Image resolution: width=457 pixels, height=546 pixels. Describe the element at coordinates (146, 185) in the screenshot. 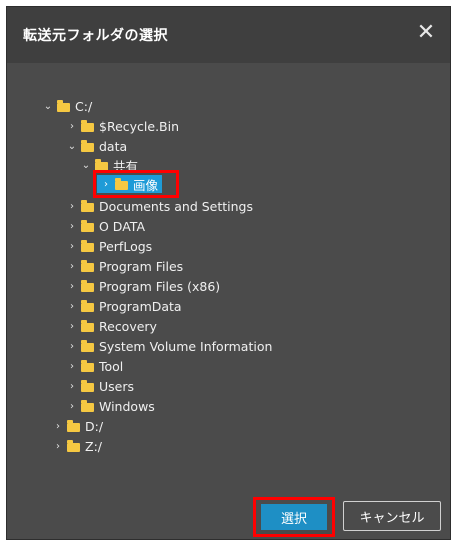

I see `tree-node-label: 画像` at that location.